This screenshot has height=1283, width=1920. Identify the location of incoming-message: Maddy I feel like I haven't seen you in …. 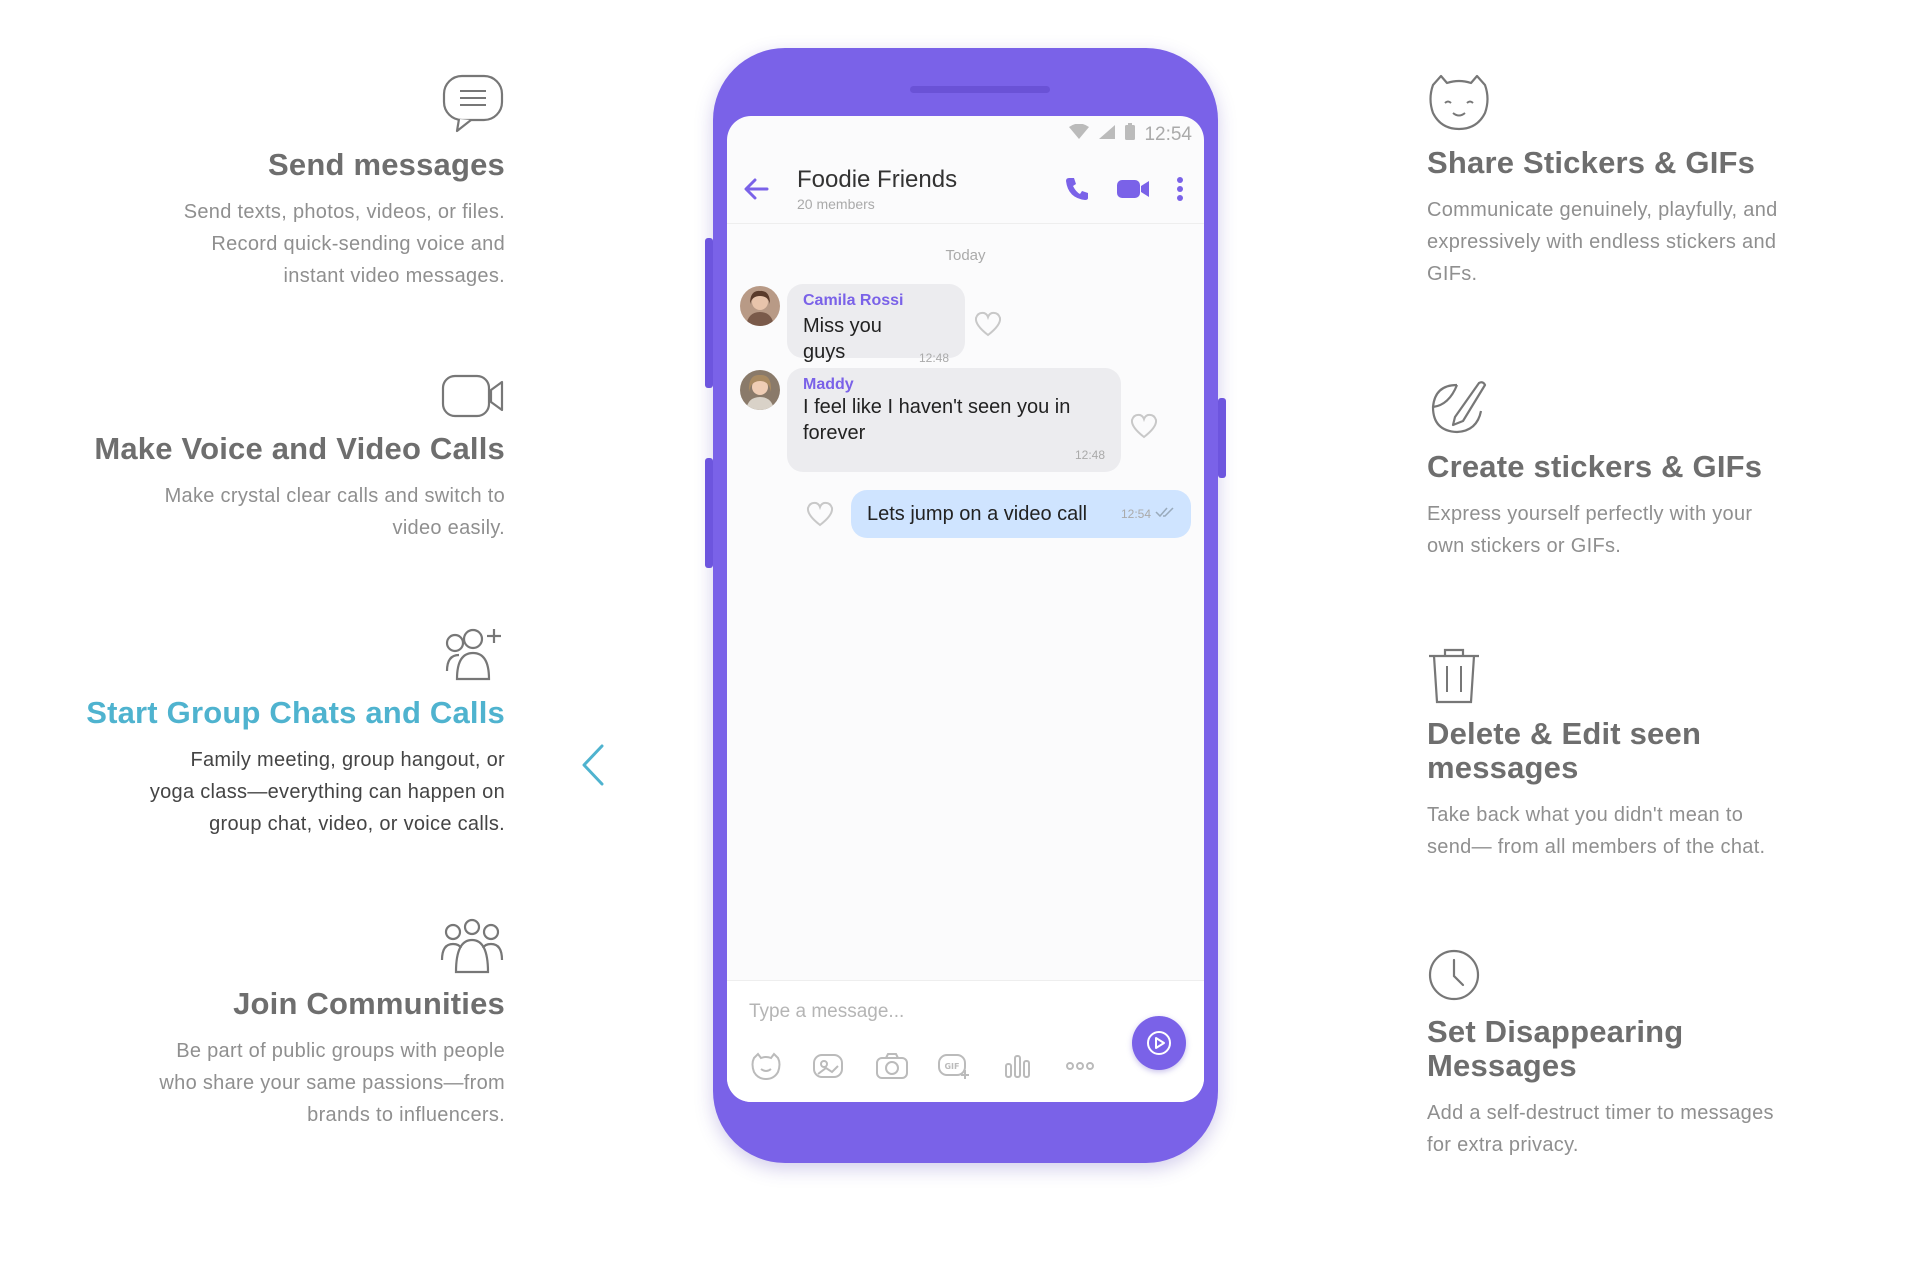
(954, 420).